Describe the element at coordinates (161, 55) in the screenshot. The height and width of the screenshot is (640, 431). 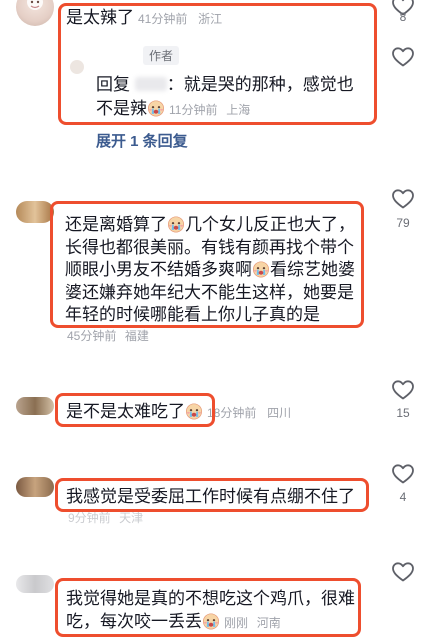
I see `author-tag: 作者` at that location.